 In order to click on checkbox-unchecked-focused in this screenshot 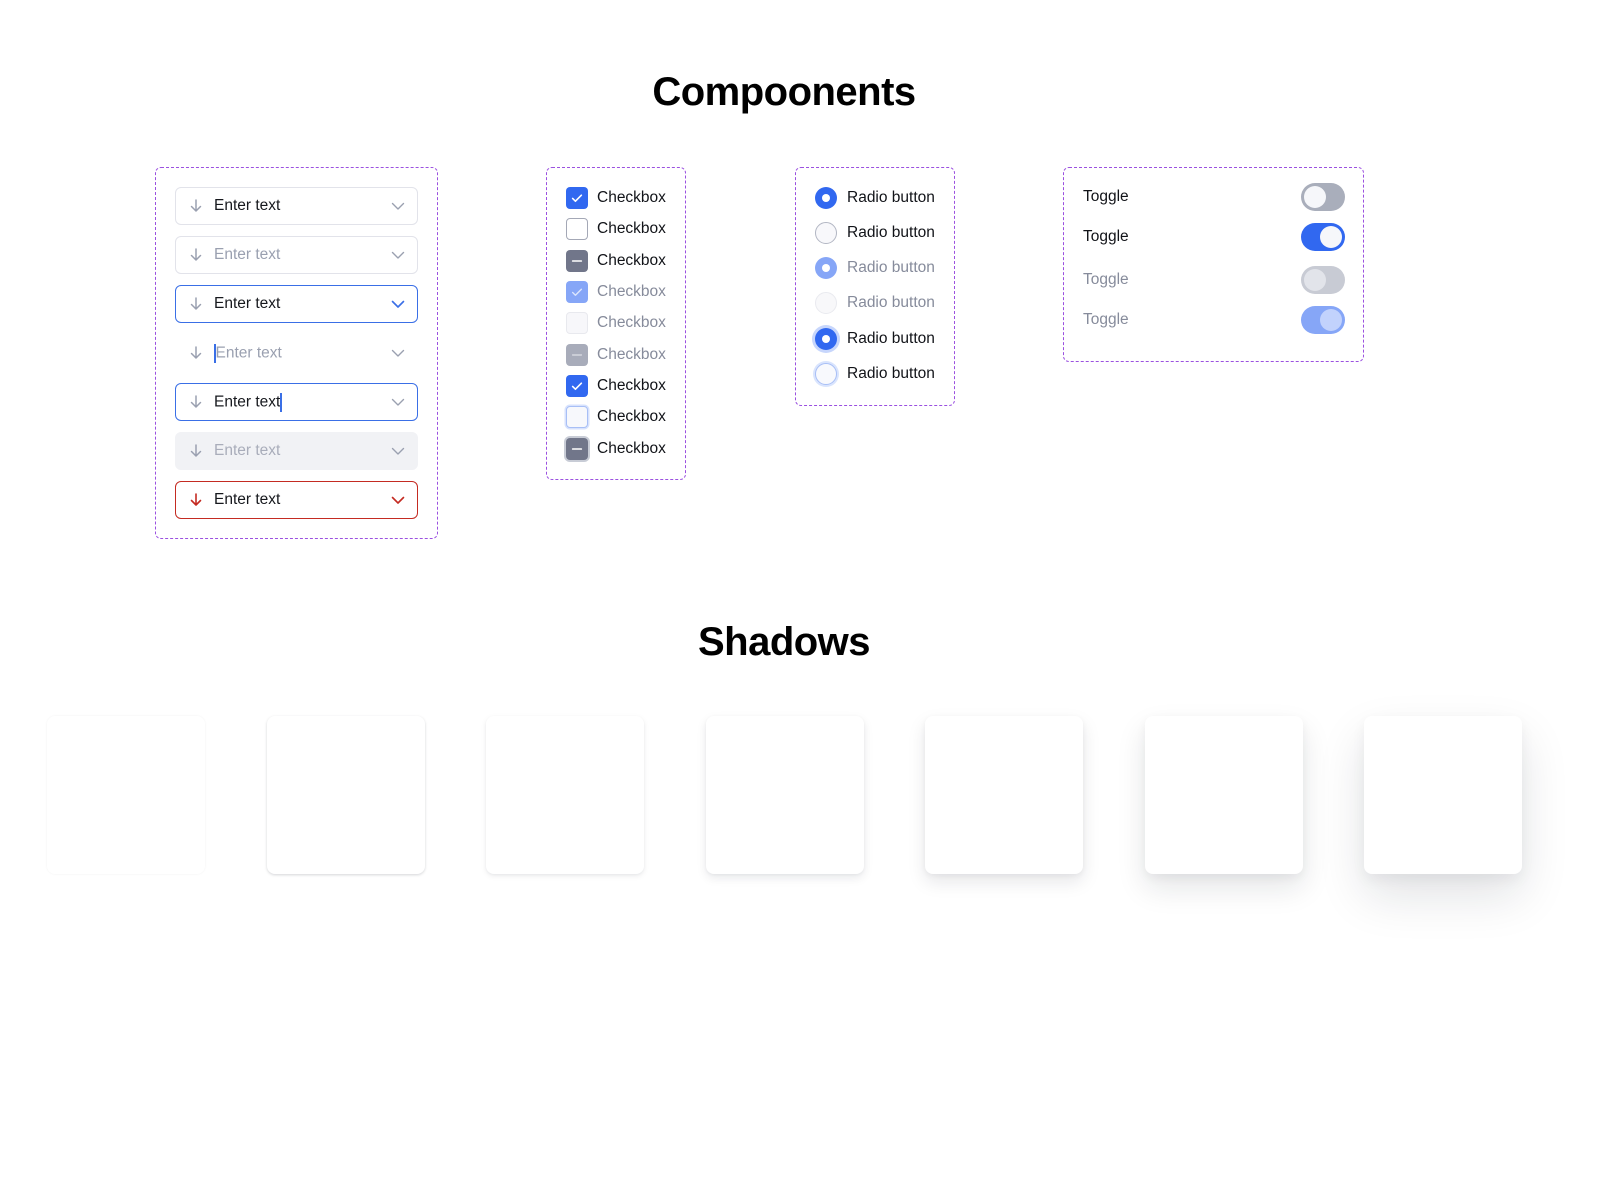, I will do `click(577, 417)`.